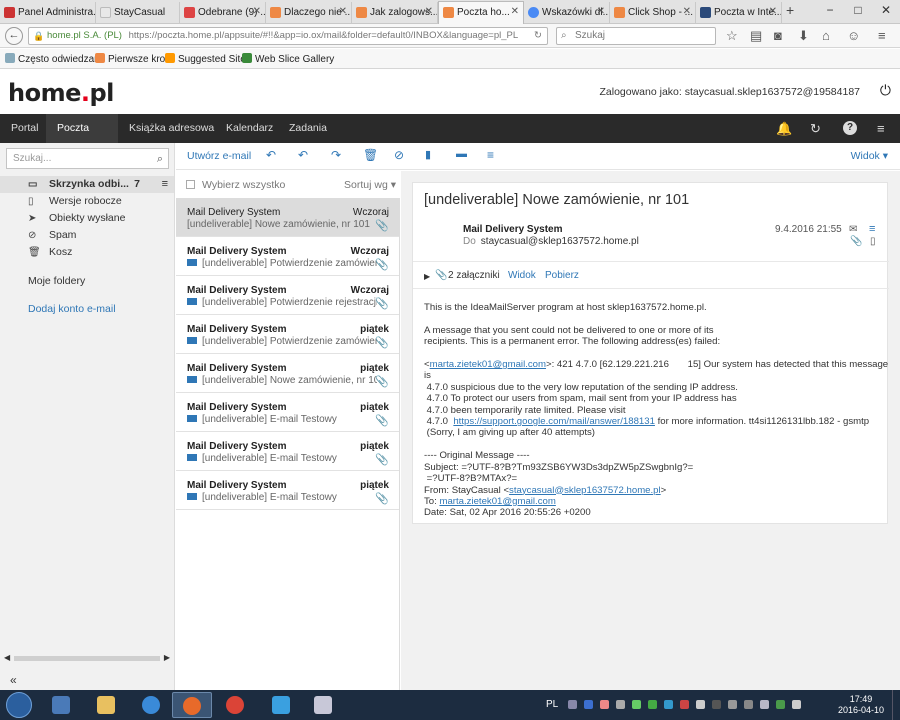  Describe the element at coordinates (55, 59) in the screenshot. I see `bookmark-item: Często odwiedzane` at that location.